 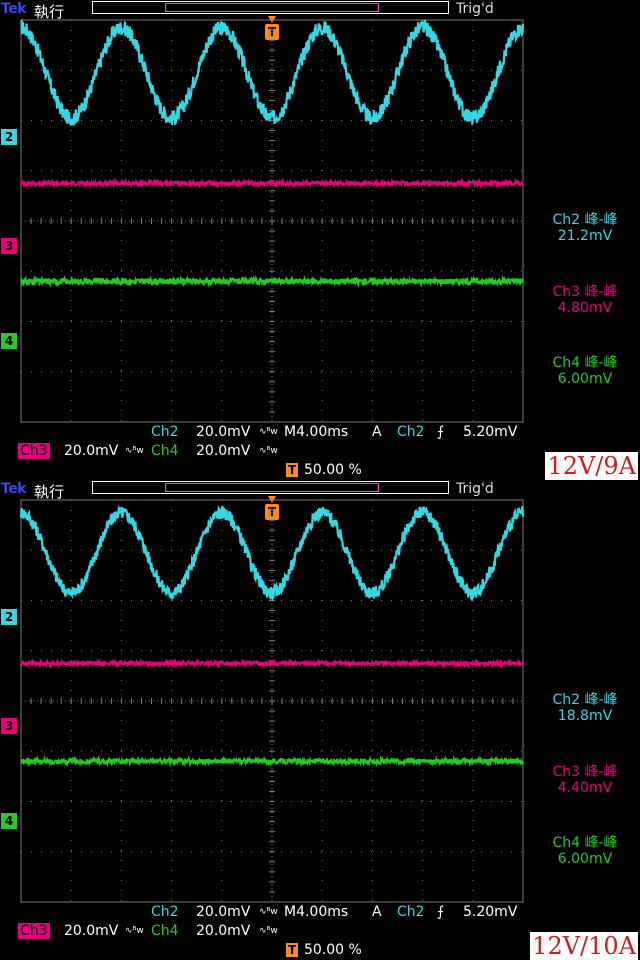 I want to click on load-caption: 12V/9A, so click(x=591, y=466).